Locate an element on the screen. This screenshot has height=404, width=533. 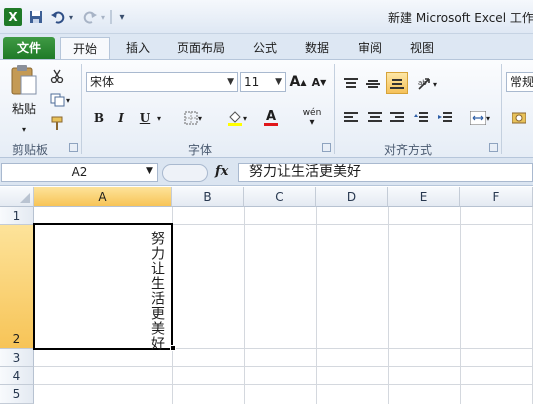
column-header-f: F is located at coordinates (496, 197).